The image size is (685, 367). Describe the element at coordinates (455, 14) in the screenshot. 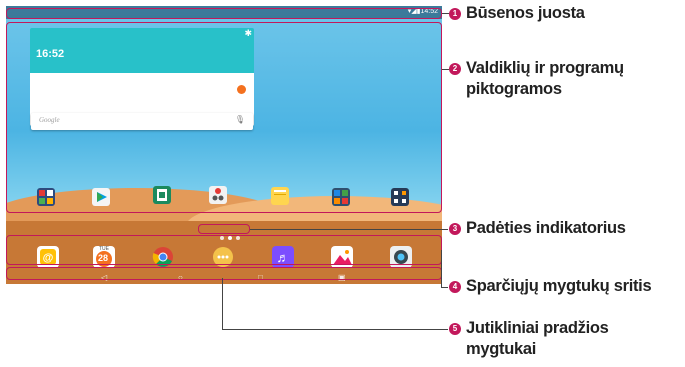

I see `callout-badge: 1` at that location.